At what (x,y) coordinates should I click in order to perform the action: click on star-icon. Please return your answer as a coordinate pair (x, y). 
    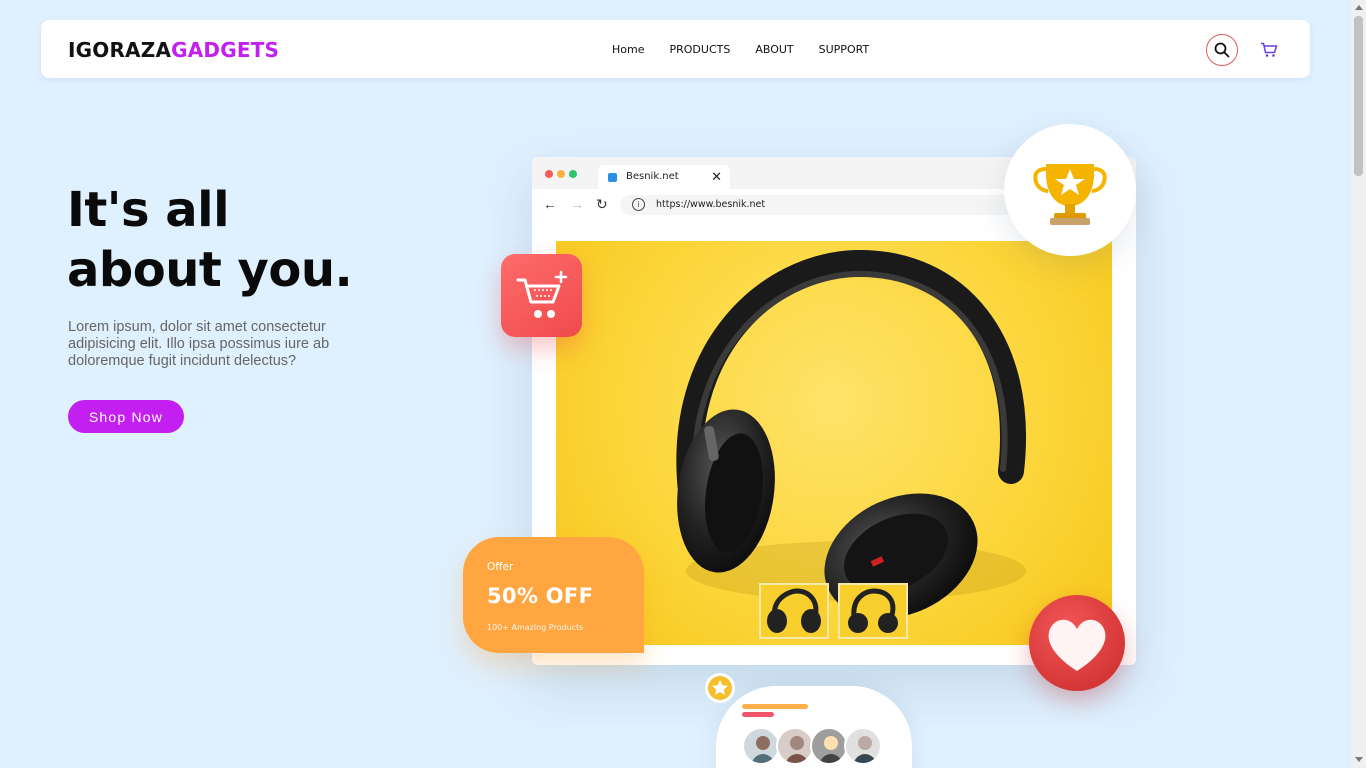
    Looking at the image, I should click on (720, 688).